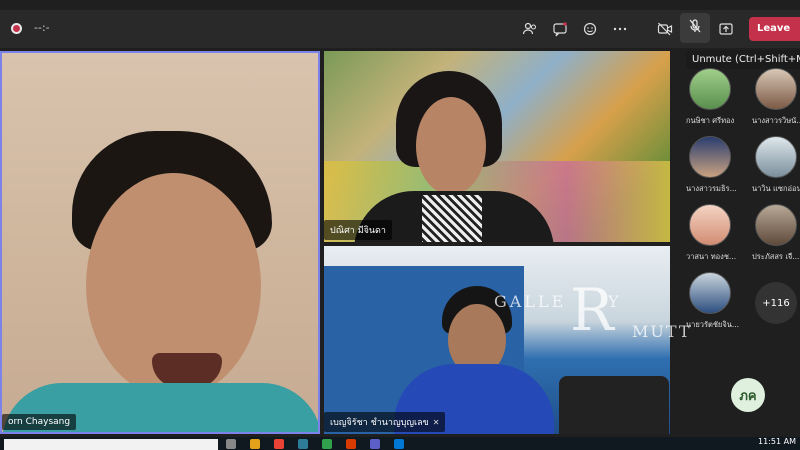 The height and width of the screenshot is (450, 800). Describe the element at coordinates (748, 395) in the screenshot. I see `self-avatar: ภค` at that location.